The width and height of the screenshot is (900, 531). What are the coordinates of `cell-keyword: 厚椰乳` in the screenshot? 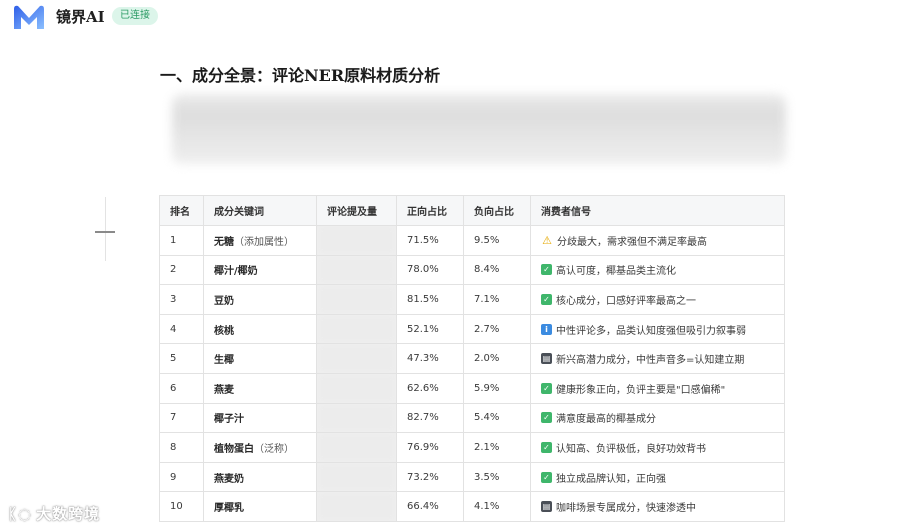 It's located at (260, 506).